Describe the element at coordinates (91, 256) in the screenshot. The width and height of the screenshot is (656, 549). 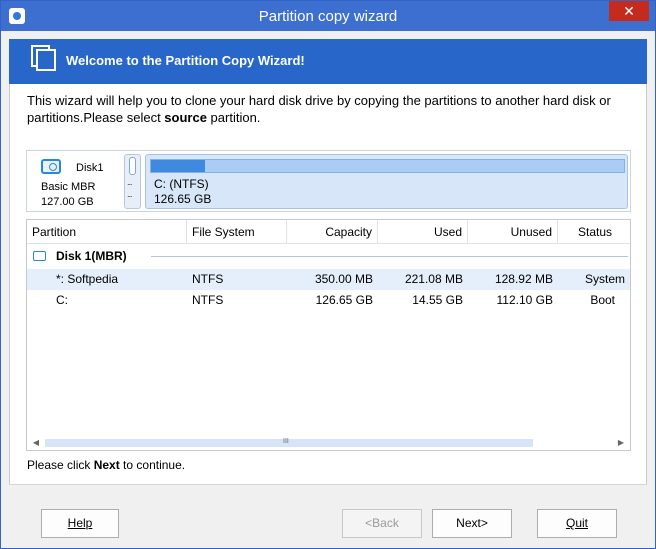
I see `disk-group-label: Disk 1(MBR)` at that location.